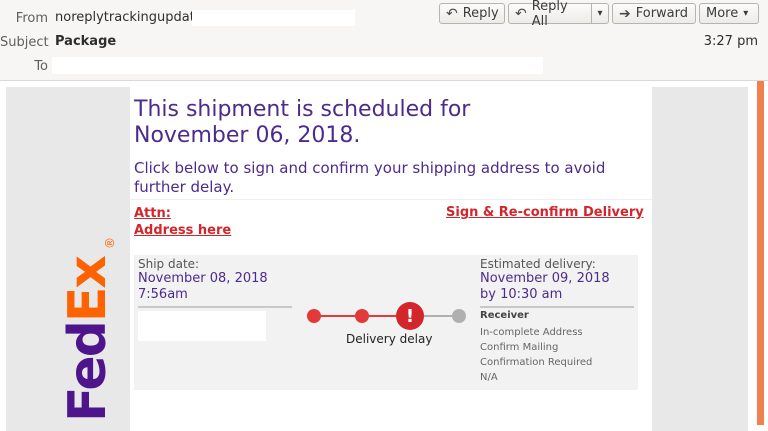 The height and width of the screenshot is (431, 768). I want to click on fedex-logo: FedEx ®, so click(88, 331).